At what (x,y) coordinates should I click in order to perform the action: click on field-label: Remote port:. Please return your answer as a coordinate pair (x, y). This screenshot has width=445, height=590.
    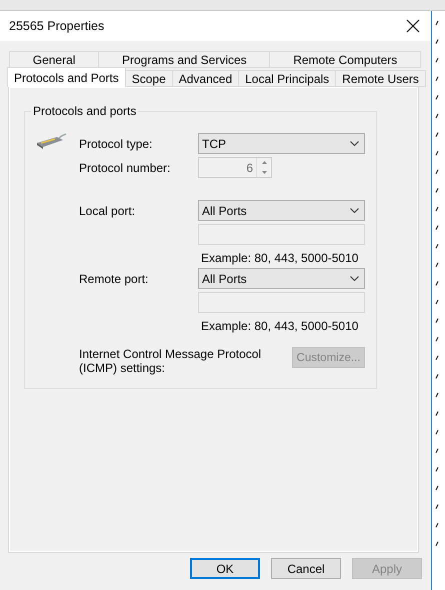
    Looking at the image, I should click on (114, 279).